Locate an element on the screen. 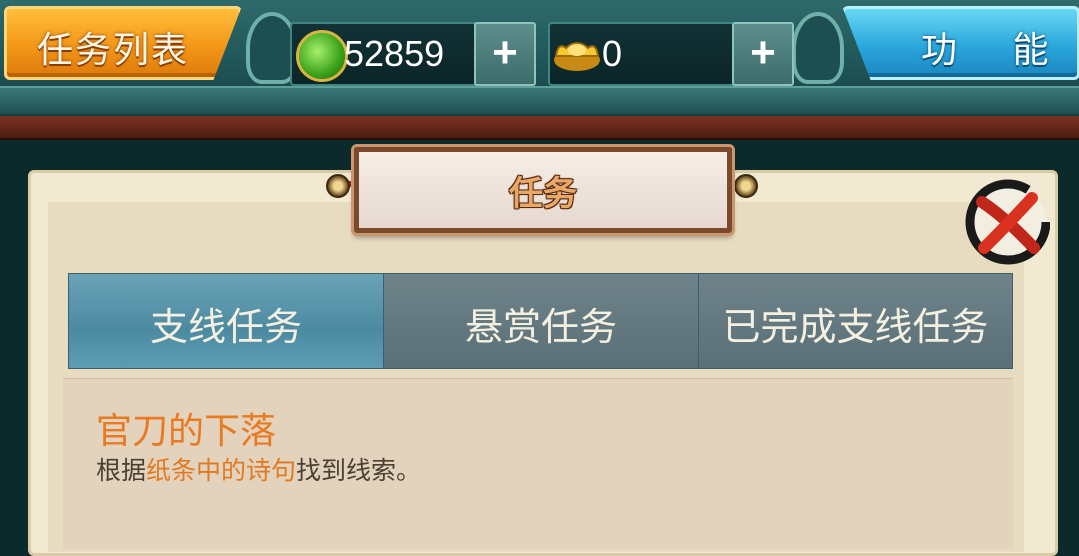  quest-list-button: 任务列表 is located at coordinates (123, 43).